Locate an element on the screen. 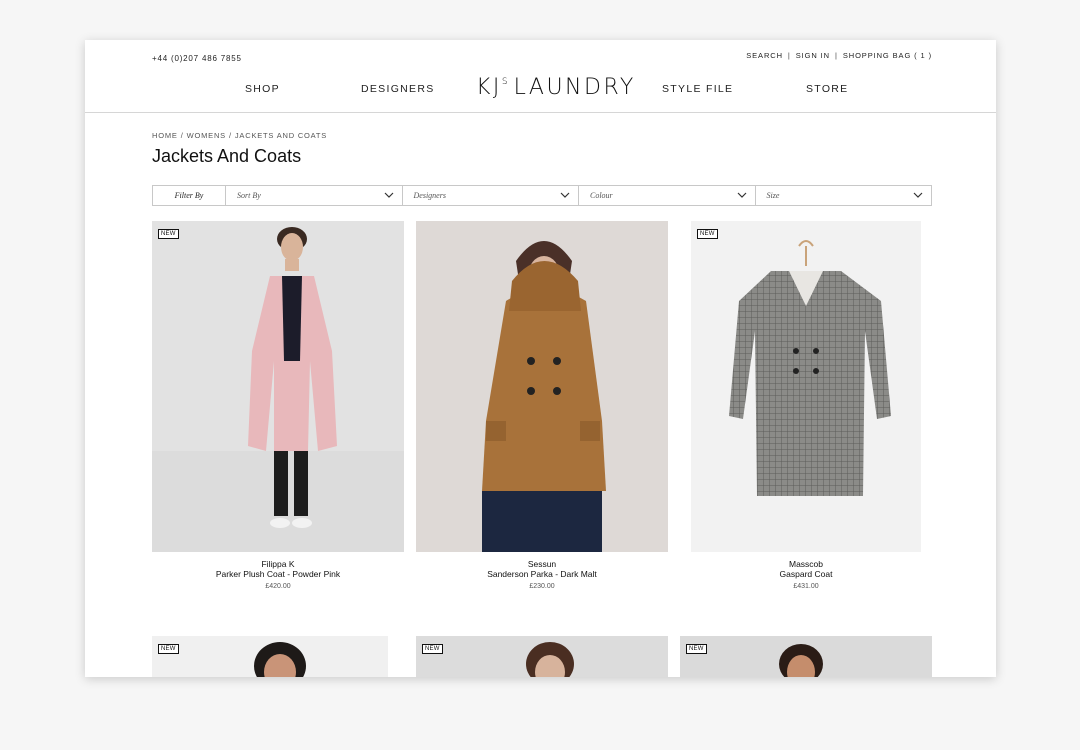 The image size is (1080, 750). nav-designers: DESIGNERS is located at coordinates (398, 89).